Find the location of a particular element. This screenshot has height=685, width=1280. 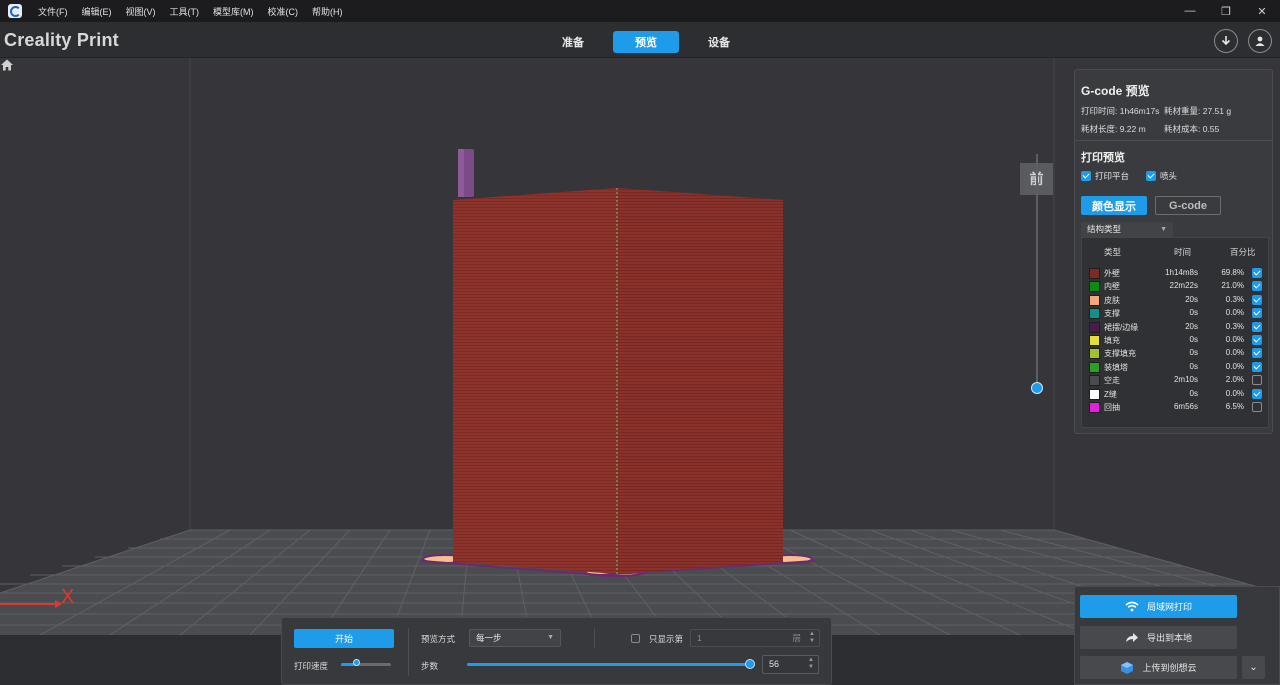

lan-print-button: 局域网打印 is located at coordinates (1158, 606).